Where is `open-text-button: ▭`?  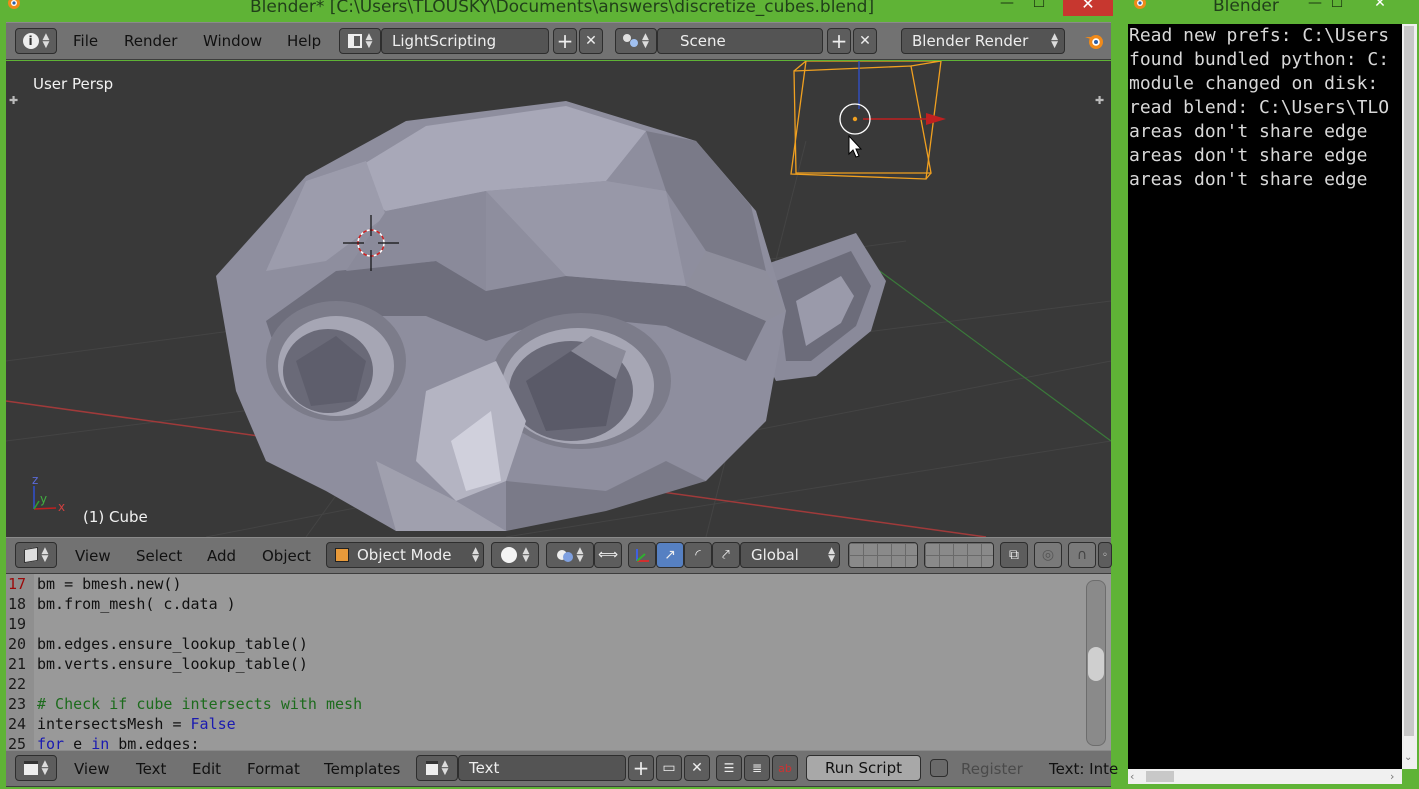 open-text-button: ▭ is located at coordinates (669, 768).